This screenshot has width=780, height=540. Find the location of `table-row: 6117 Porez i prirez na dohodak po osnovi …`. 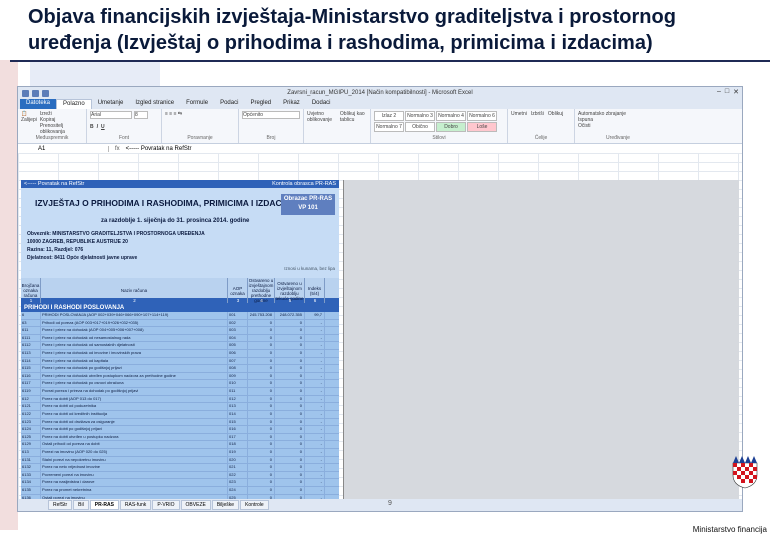

table-row: 6117 Porez i prirez na dohodak po osnovi … is located at coordinates (180, 384).